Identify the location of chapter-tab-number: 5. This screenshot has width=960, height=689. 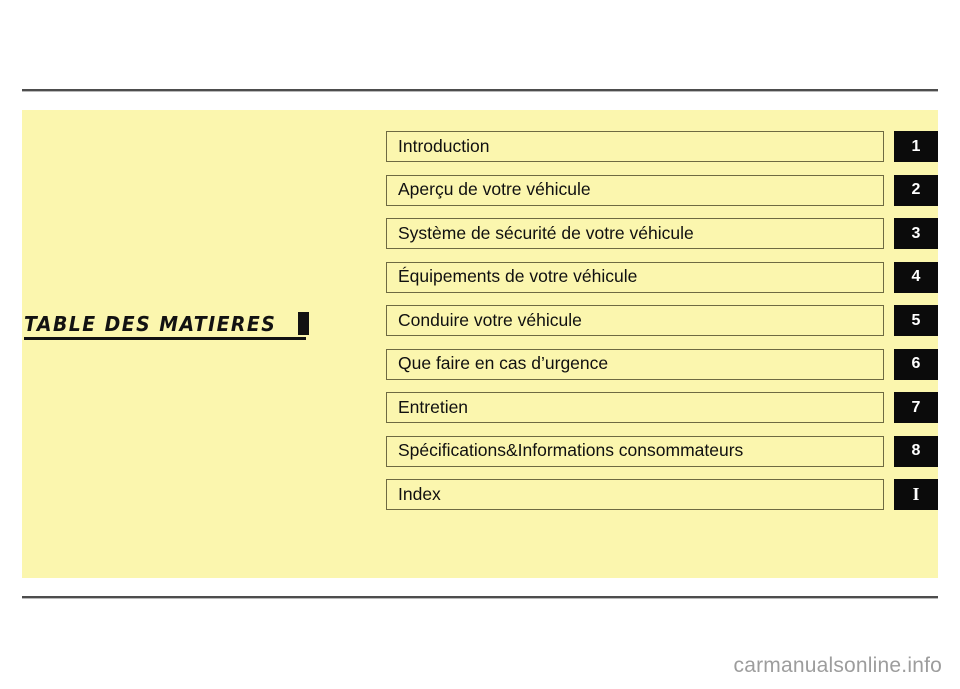
(916, 320).